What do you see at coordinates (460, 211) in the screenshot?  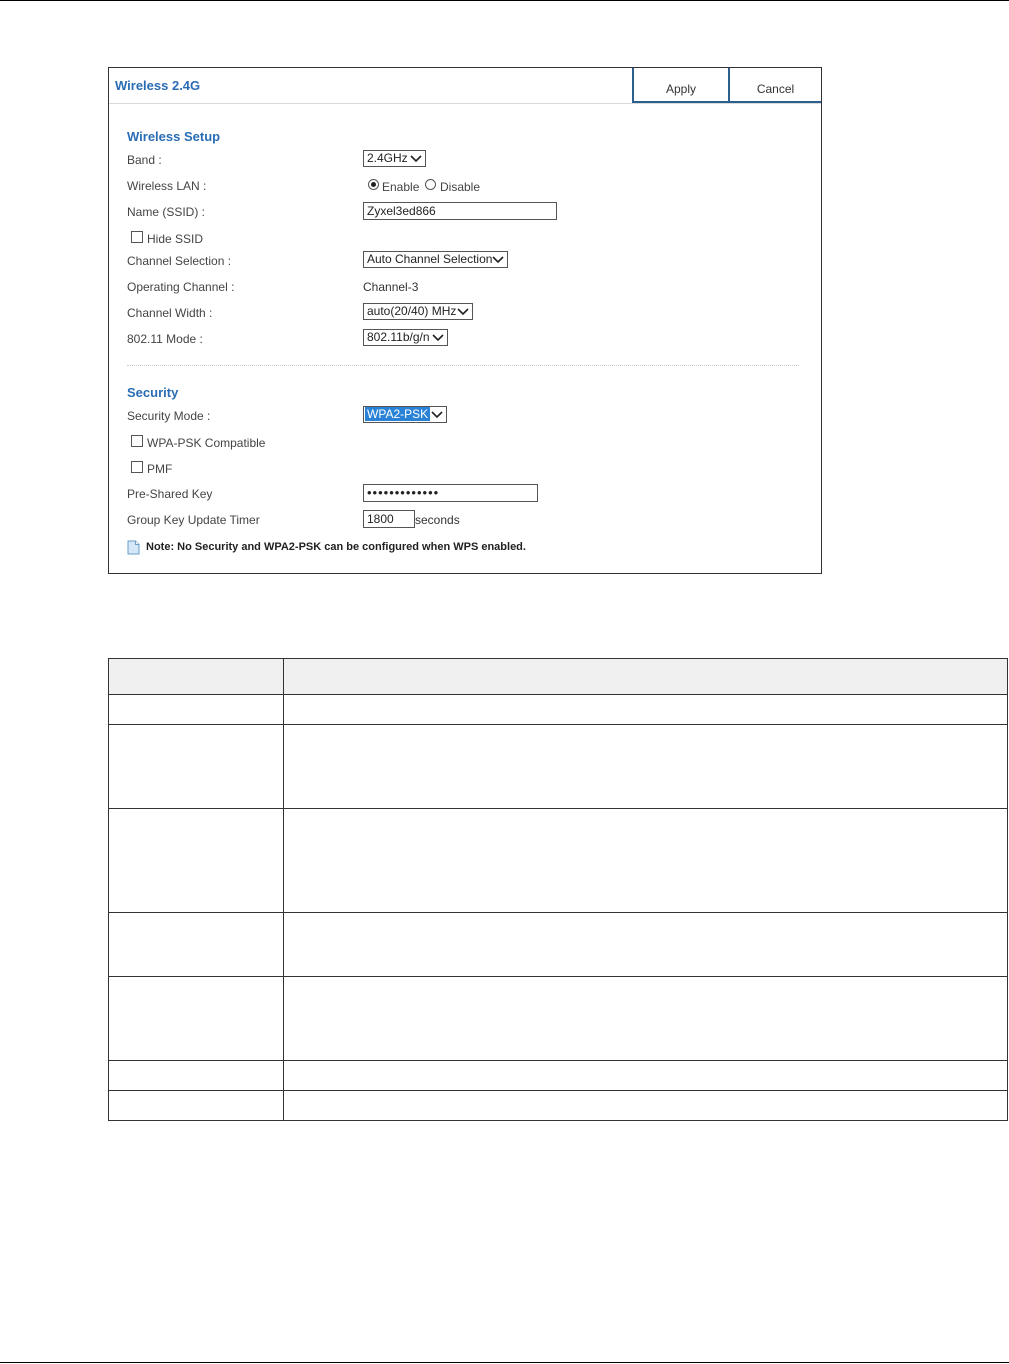 I see `ssid-input` at bounding box center [460, 211].